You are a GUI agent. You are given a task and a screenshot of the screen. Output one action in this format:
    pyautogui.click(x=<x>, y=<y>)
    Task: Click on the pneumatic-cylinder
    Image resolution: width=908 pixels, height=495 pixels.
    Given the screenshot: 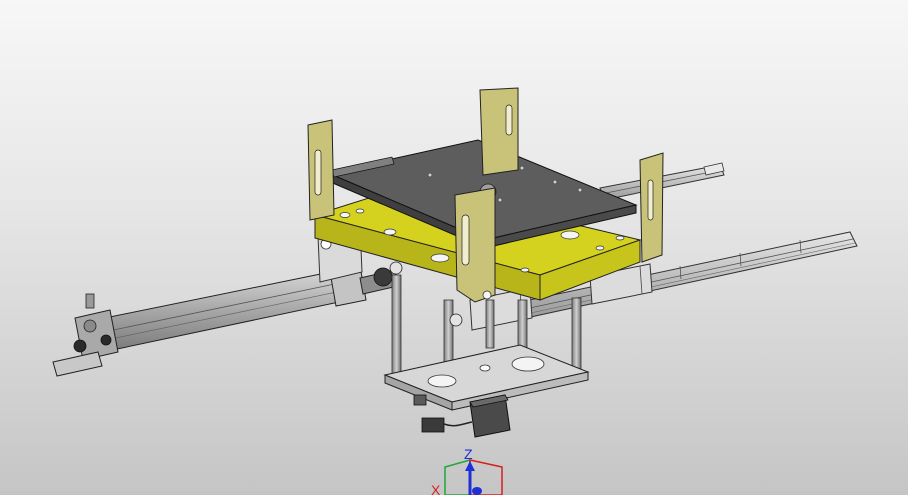 What is the action you would take?
    pyautogui.click(x=225, y=321)
    